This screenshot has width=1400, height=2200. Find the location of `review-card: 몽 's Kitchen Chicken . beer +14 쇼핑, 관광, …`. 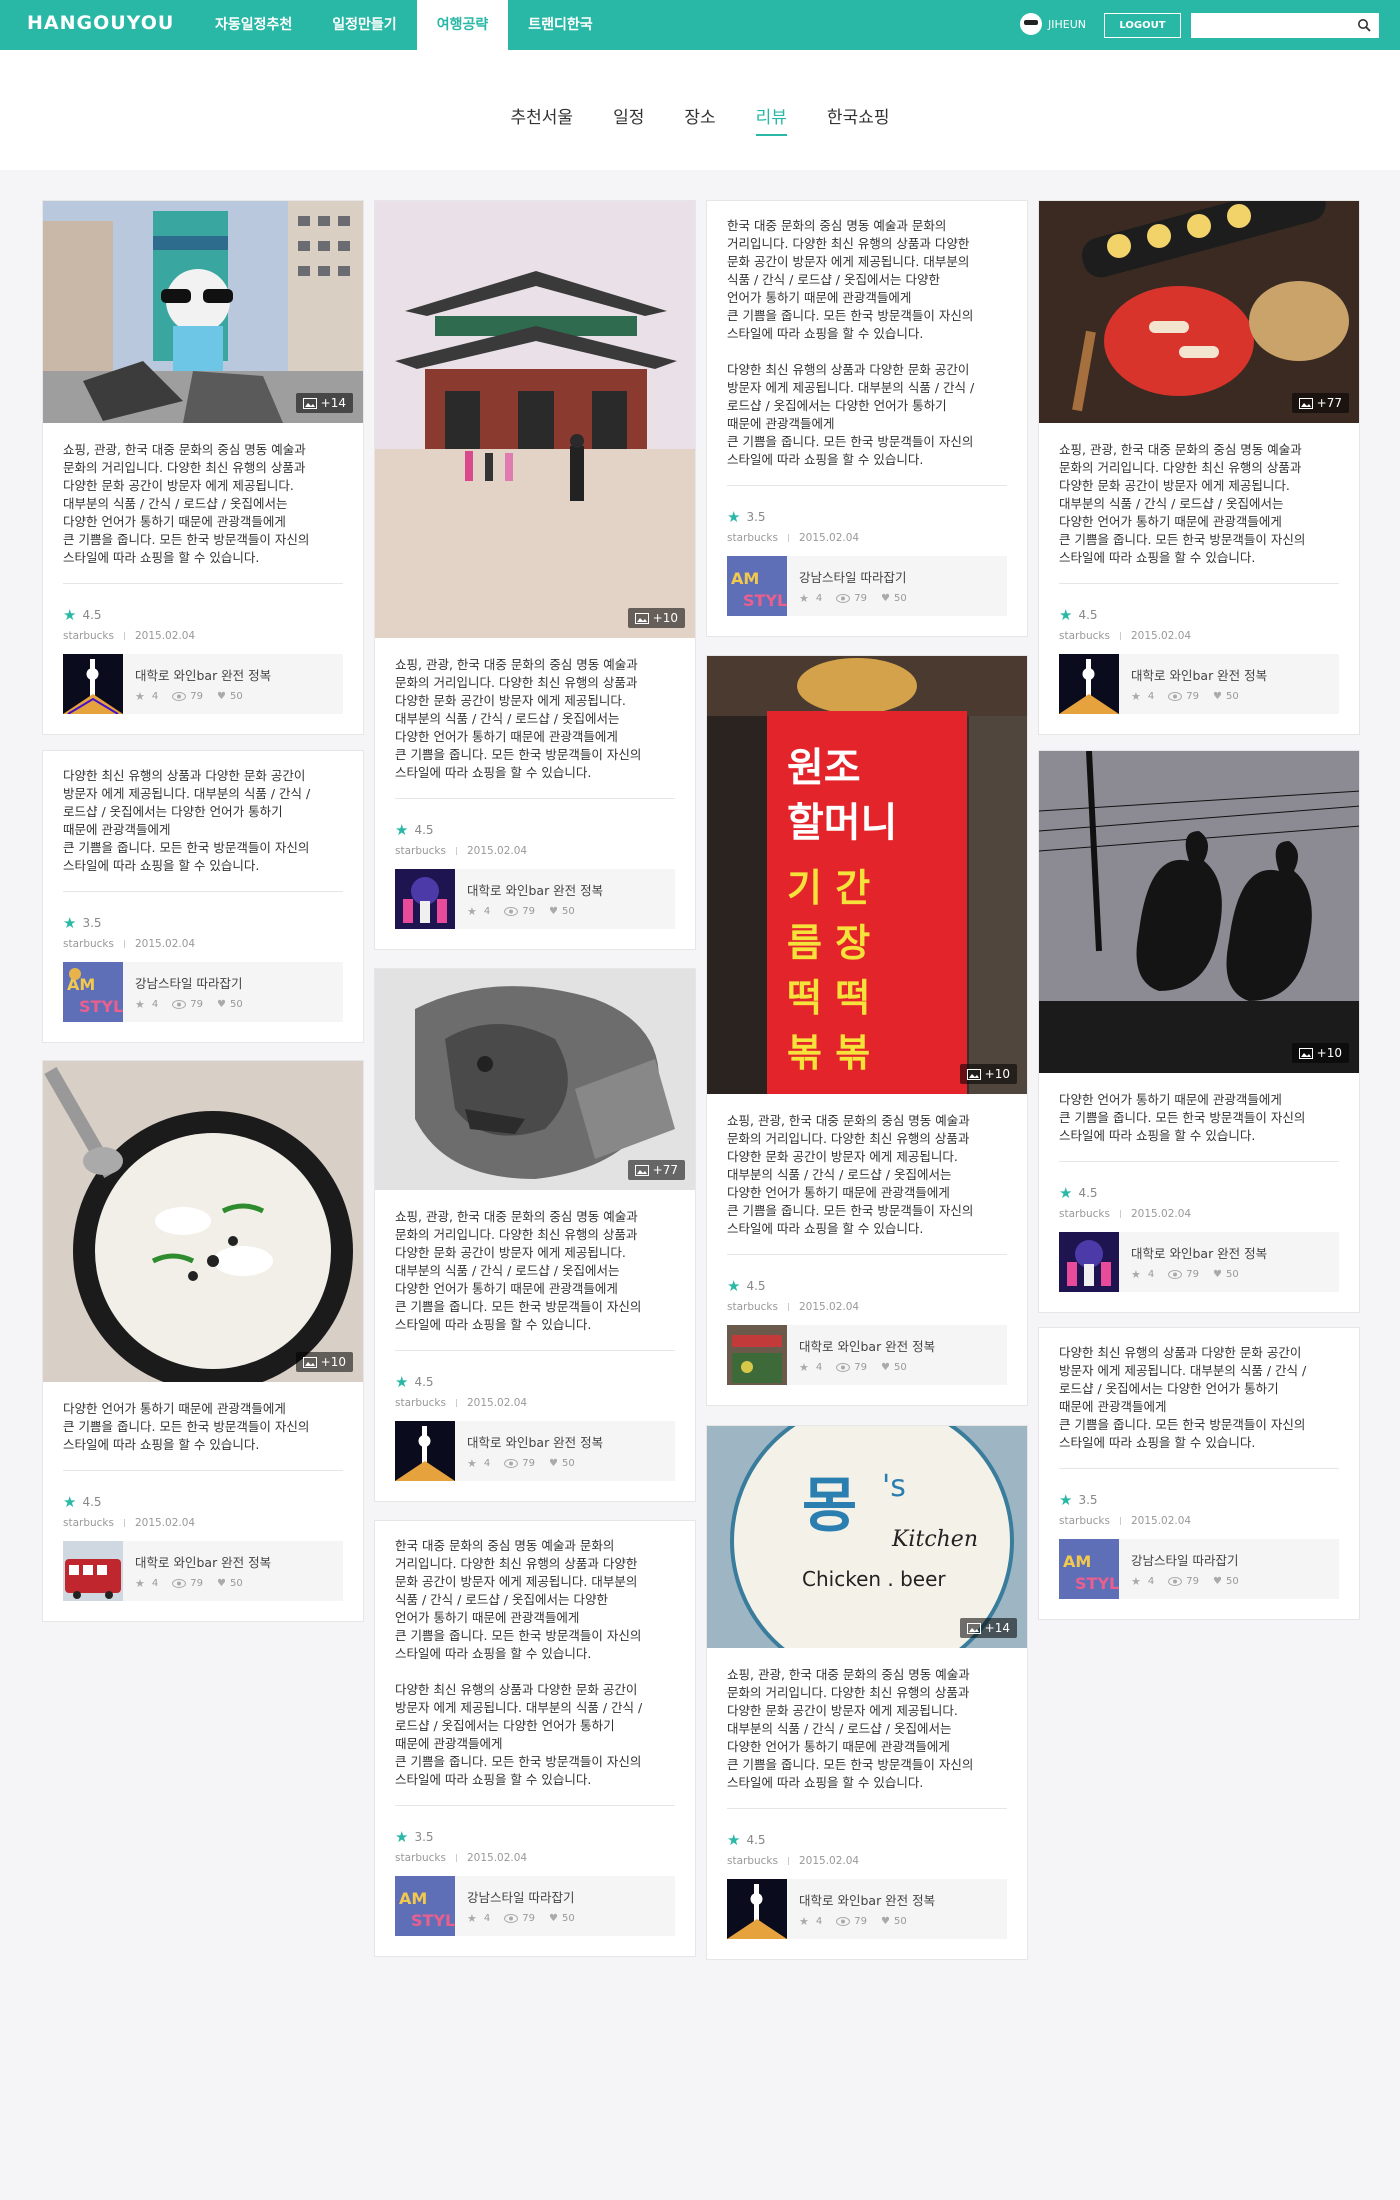

review-card: 몽 's Kitchen Chicken . beer +14 쇼핑, 관광, … is located at coordinates (867, 1692).